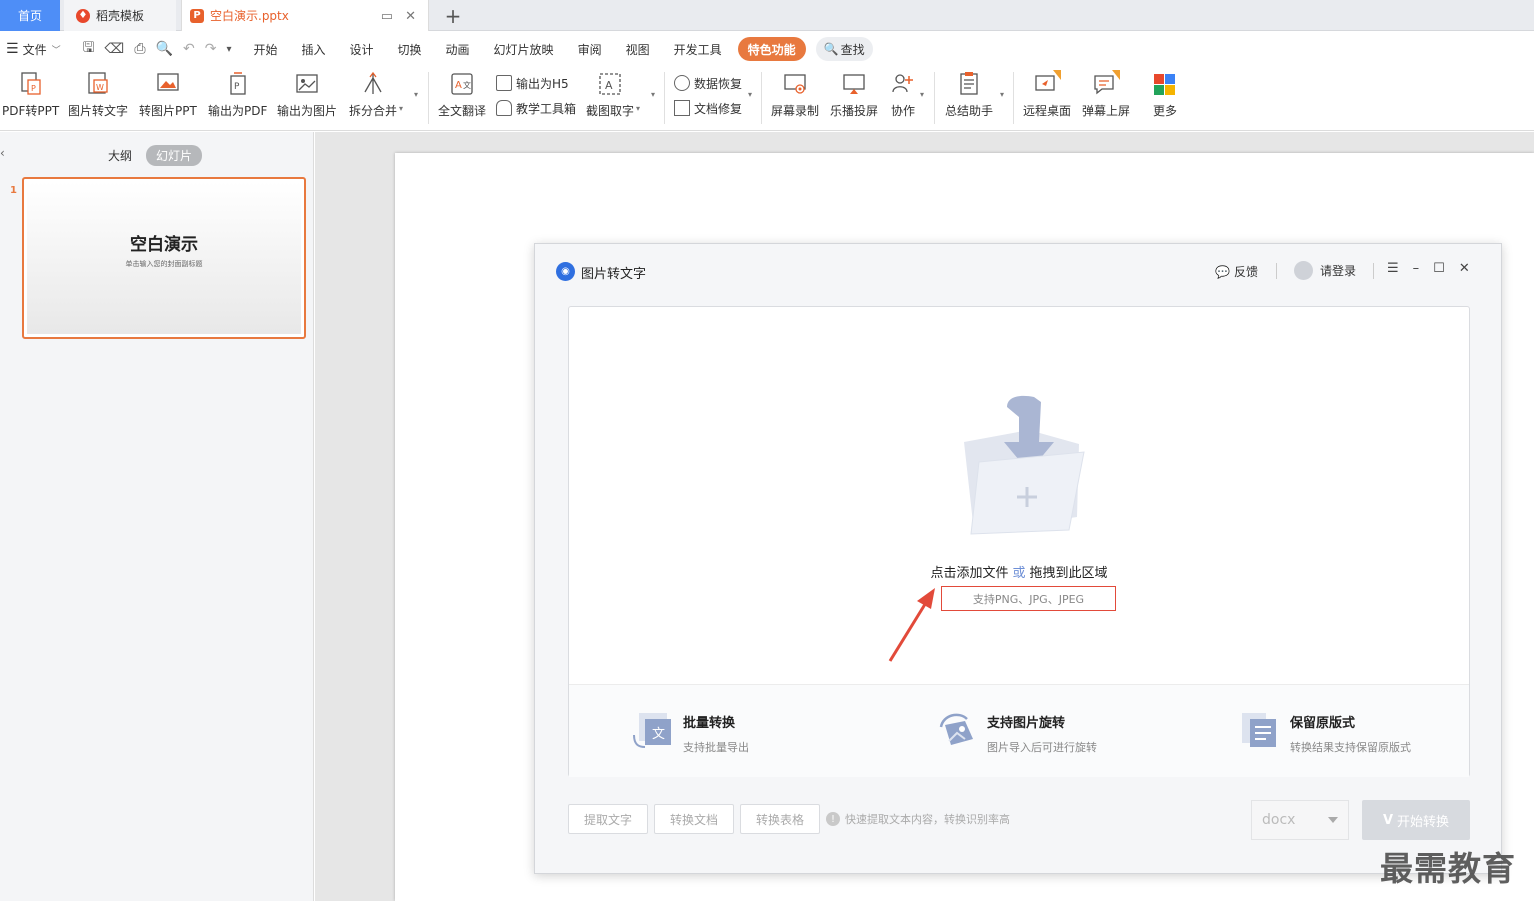 The image size is (1534, 901). What do you see at coordinates (462, 98) in the screenshot?
I see `full-translate-button: A文 全文翻译` at bounding box center [462, 98].